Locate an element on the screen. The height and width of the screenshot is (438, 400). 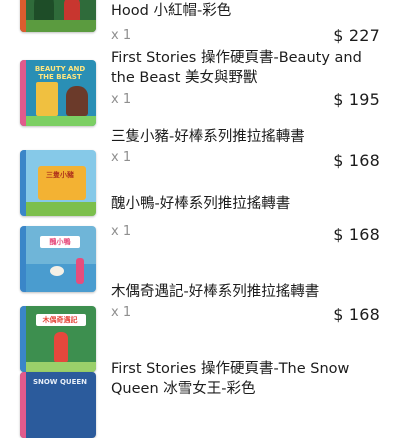
cover-beast is located at coordinates (77, 101).